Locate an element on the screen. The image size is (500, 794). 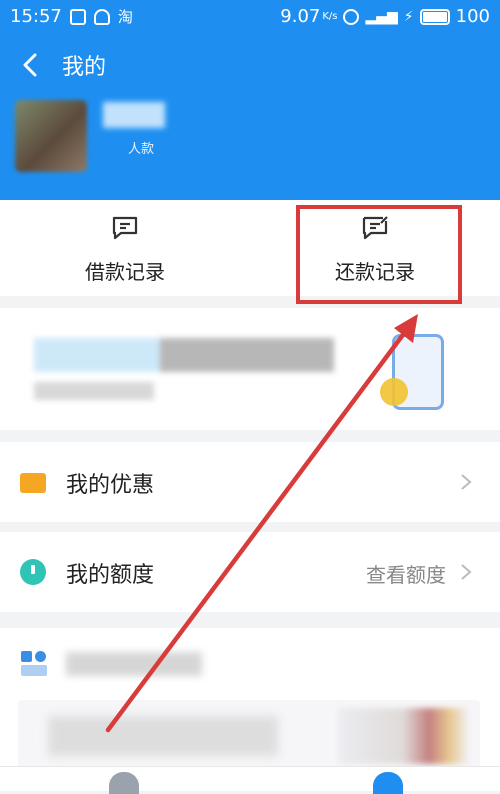
network-speed: 9.07 is located at coordinates (300, 16).